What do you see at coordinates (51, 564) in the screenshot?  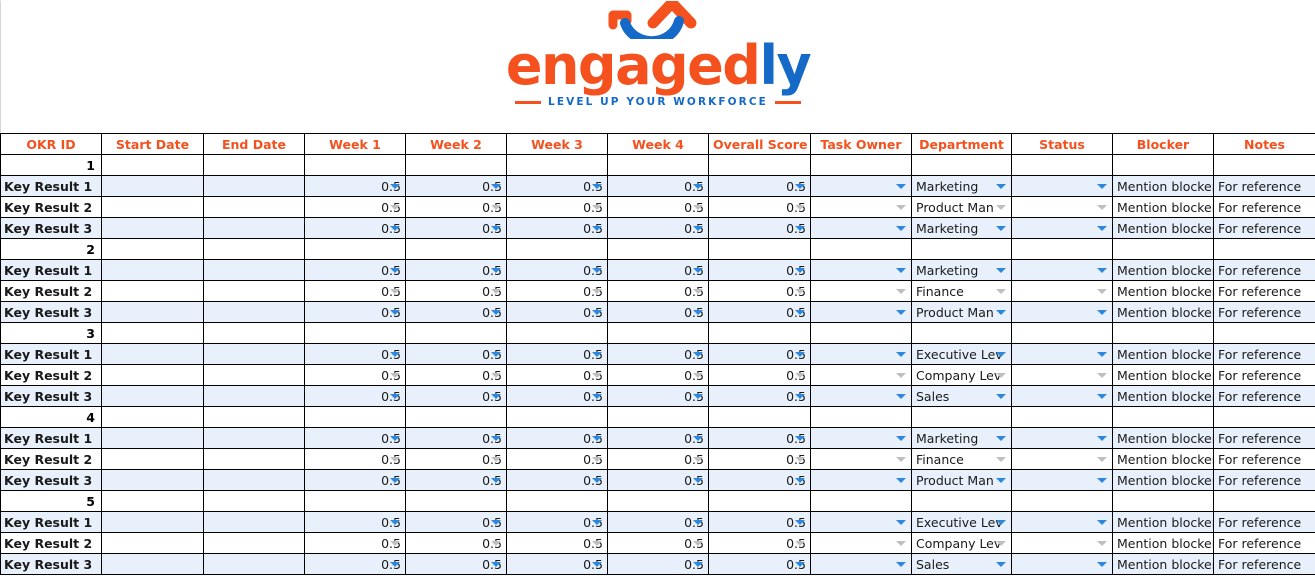 I see `key-result-label: Key Result 3` at bounding box center [51, 564].